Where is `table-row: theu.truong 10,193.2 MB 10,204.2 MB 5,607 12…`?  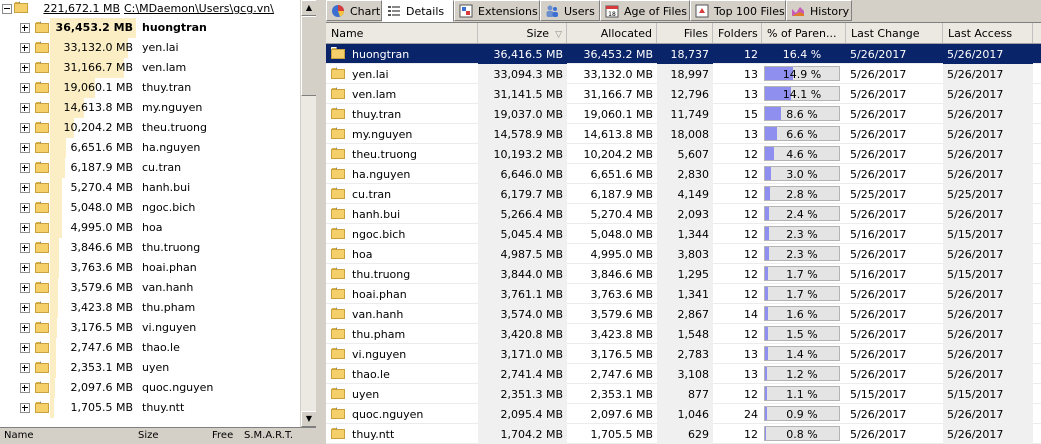
table-row: theu.truong 10,193.2 MB 10,204.2 MB 5,607 12… is located at coordinates (683, 154).